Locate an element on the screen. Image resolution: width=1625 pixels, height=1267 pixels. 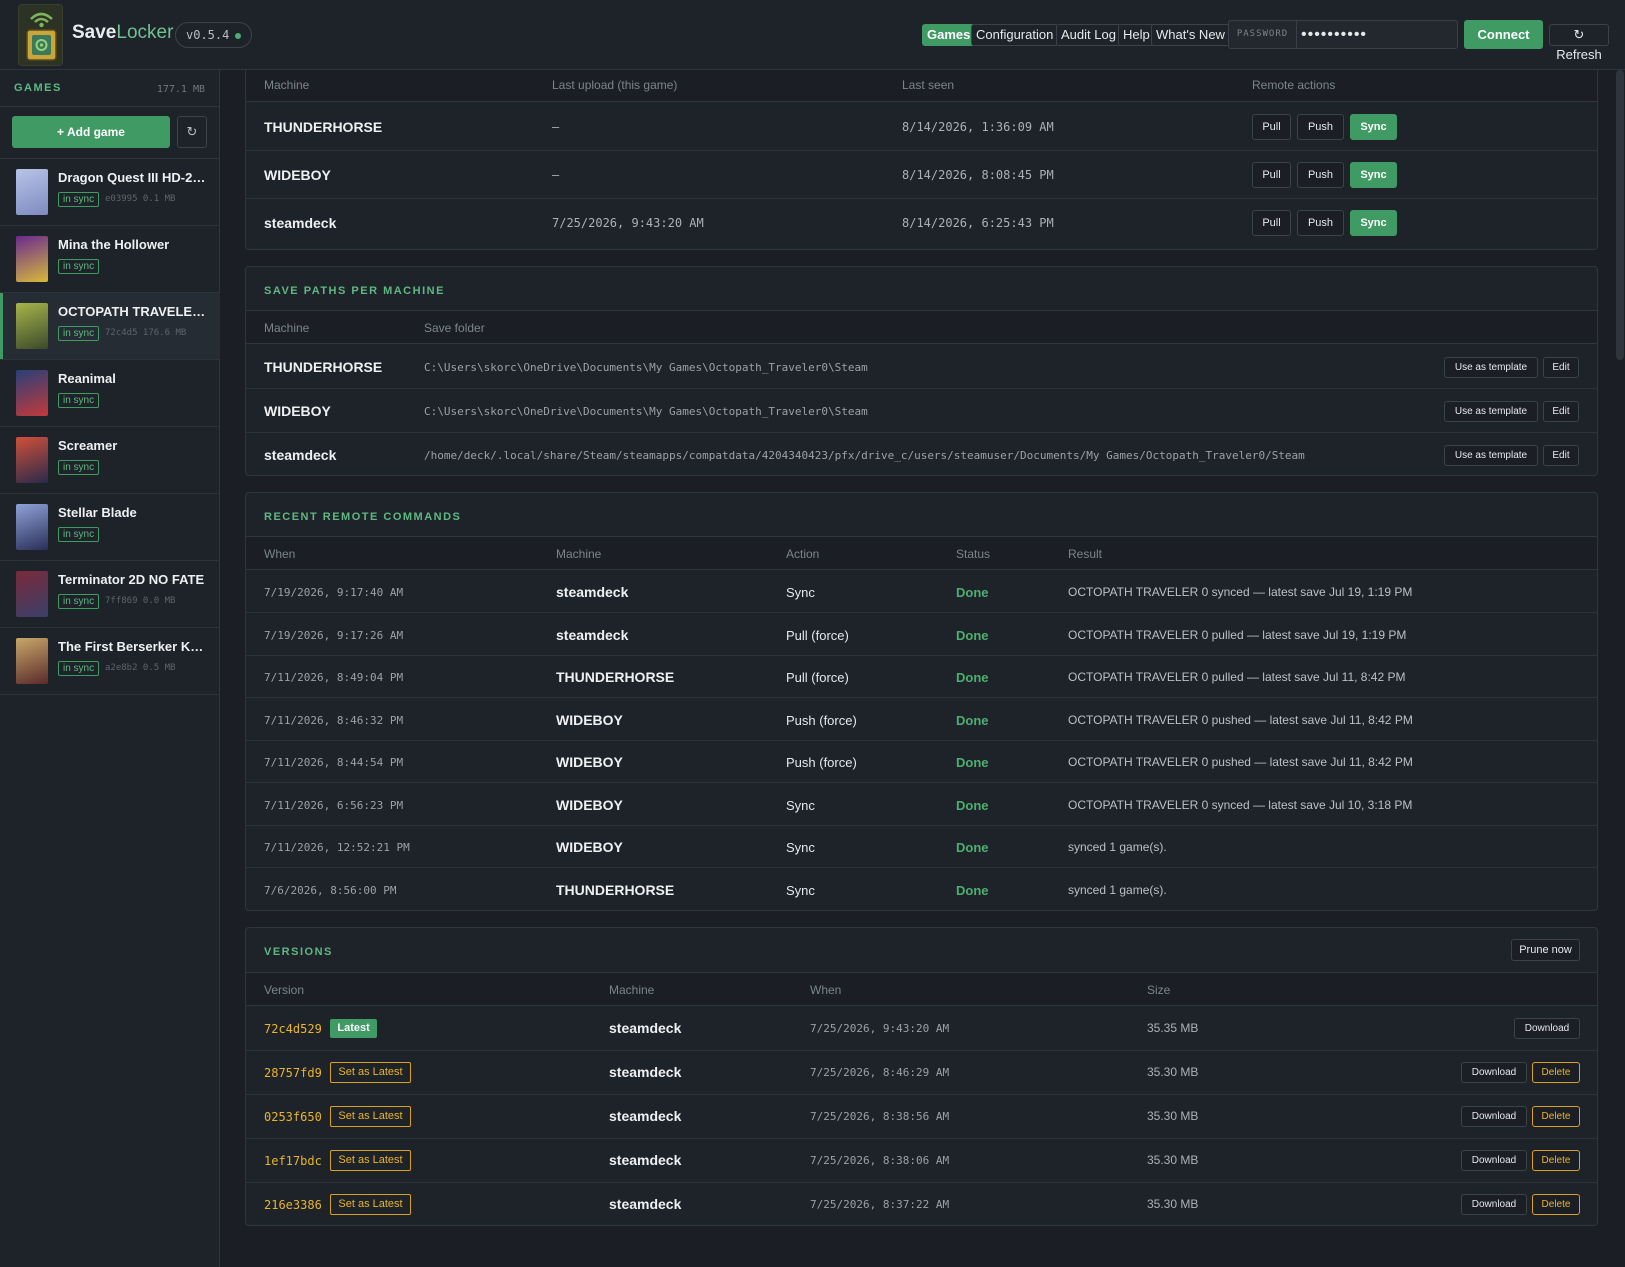
version-badge: v0.5.4 is located at coordinates (214, 35).